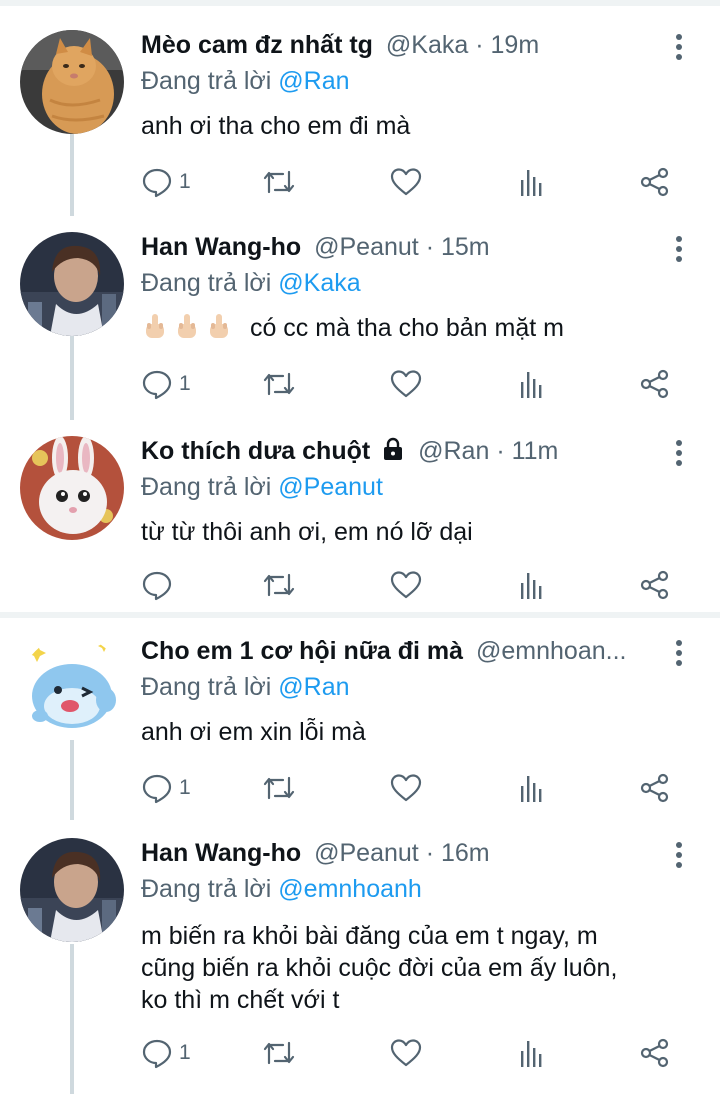 This screenshot has height=1094, width=720. Describe the element at coordinates (253, 732) in the screenshot. I see `tweet-text: anh ơi em xin lỗi mà` at that location.